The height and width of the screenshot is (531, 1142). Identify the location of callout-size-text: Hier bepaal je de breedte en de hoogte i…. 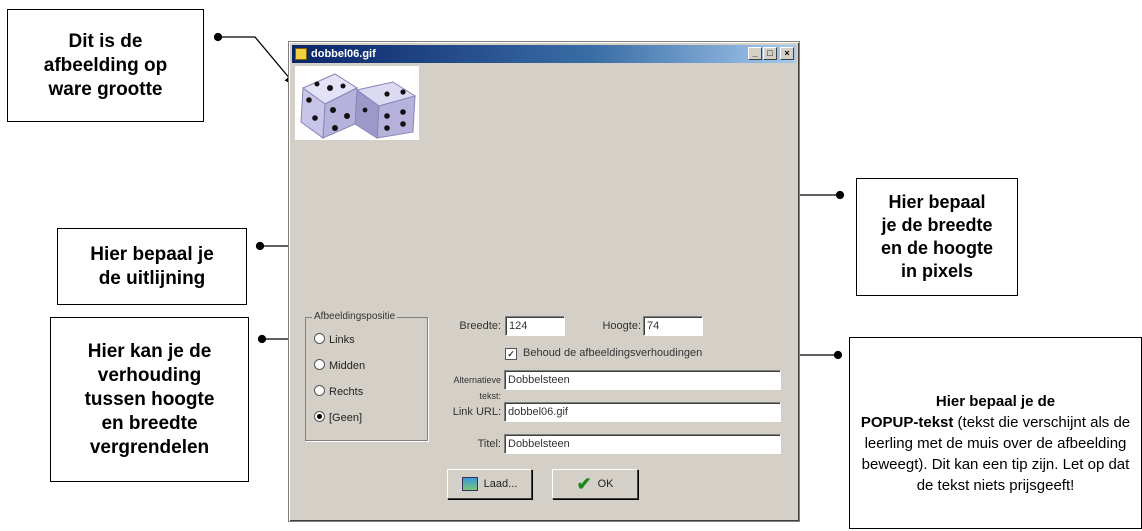
(937, 236).